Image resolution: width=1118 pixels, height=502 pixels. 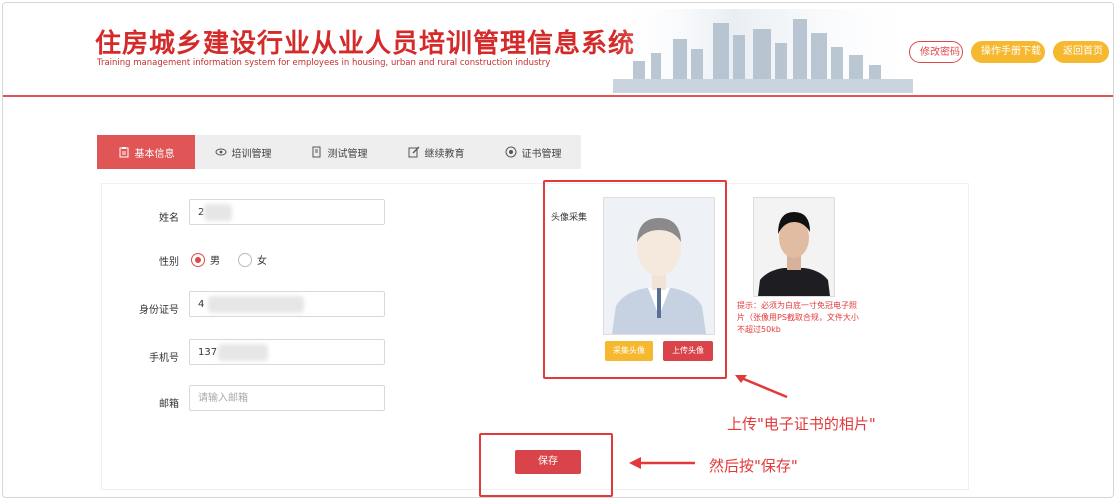 I want to click on gender-male-label: 男, so click(x=215, y=261).